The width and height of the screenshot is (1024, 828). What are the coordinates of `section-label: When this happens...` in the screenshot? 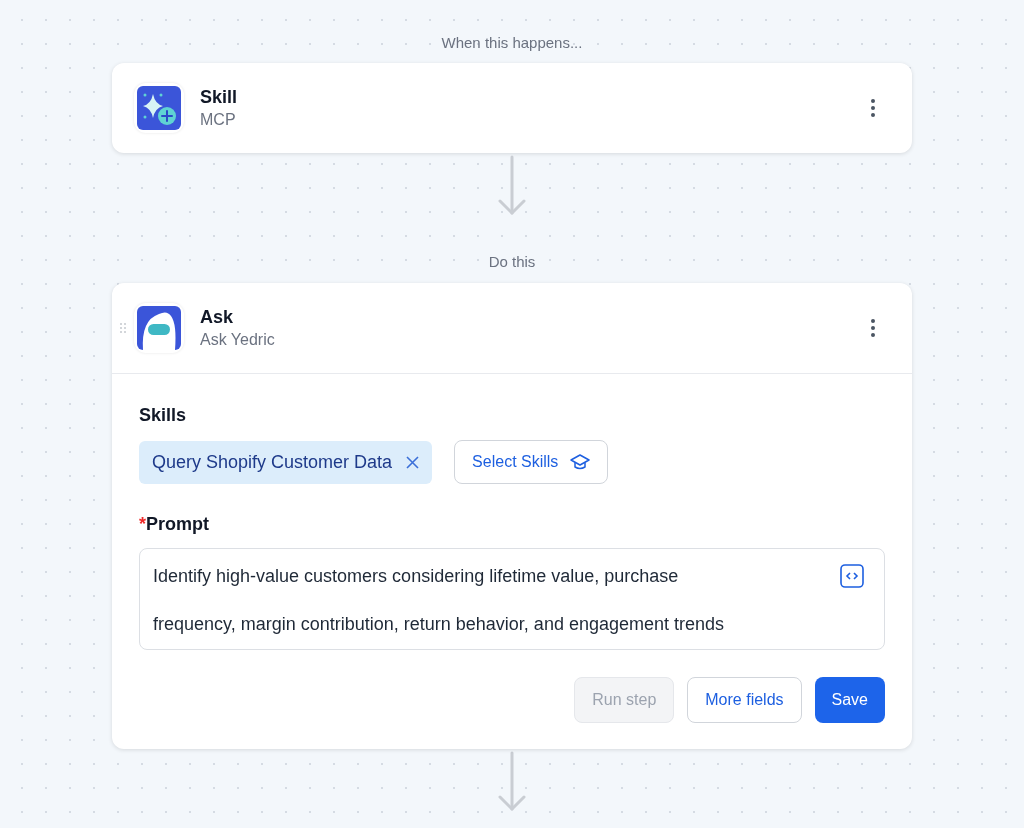 It's located at (512, 42).